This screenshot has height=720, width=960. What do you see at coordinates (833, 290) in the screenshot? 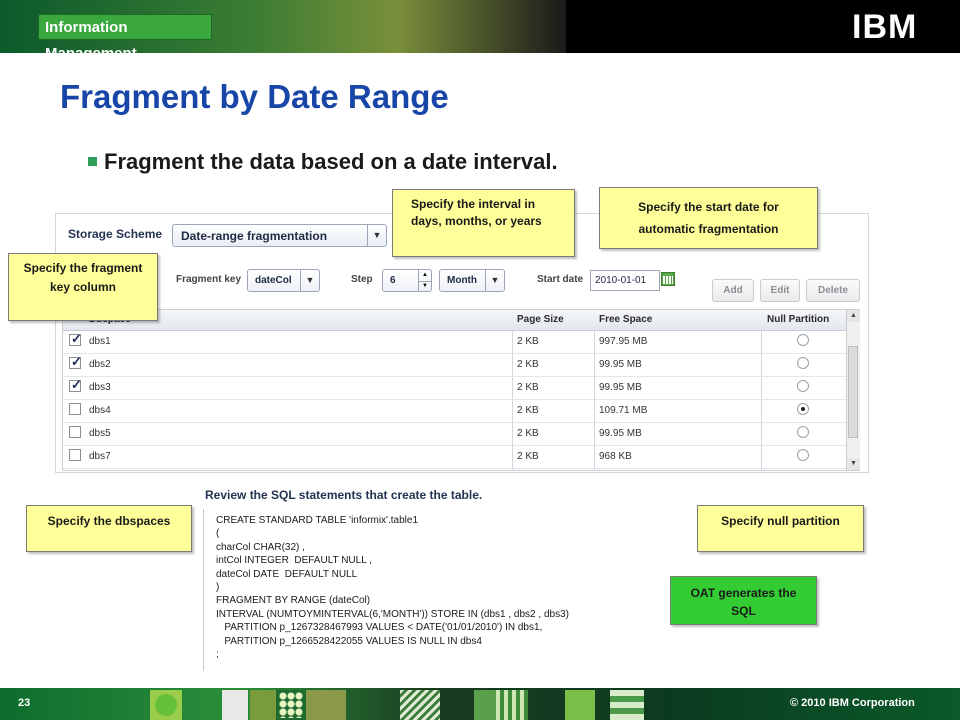
I see `delete-button: Delete` at bounding box center [833, 290].